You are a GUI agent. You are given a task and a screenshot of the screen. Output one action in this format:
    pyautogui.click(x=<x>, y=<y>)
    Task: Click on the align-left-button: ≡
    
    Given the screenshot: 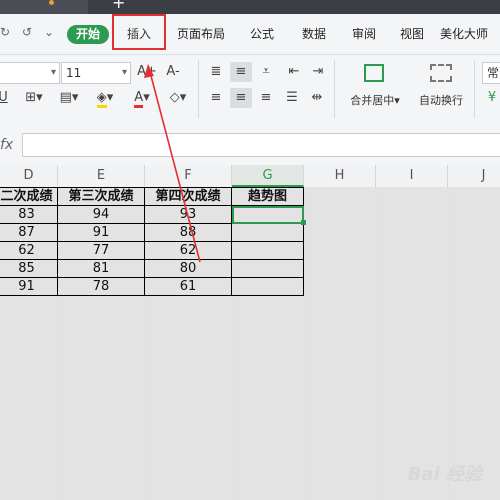 What is the action you would take?
    pyautogui.click(x=216, y=98)
    